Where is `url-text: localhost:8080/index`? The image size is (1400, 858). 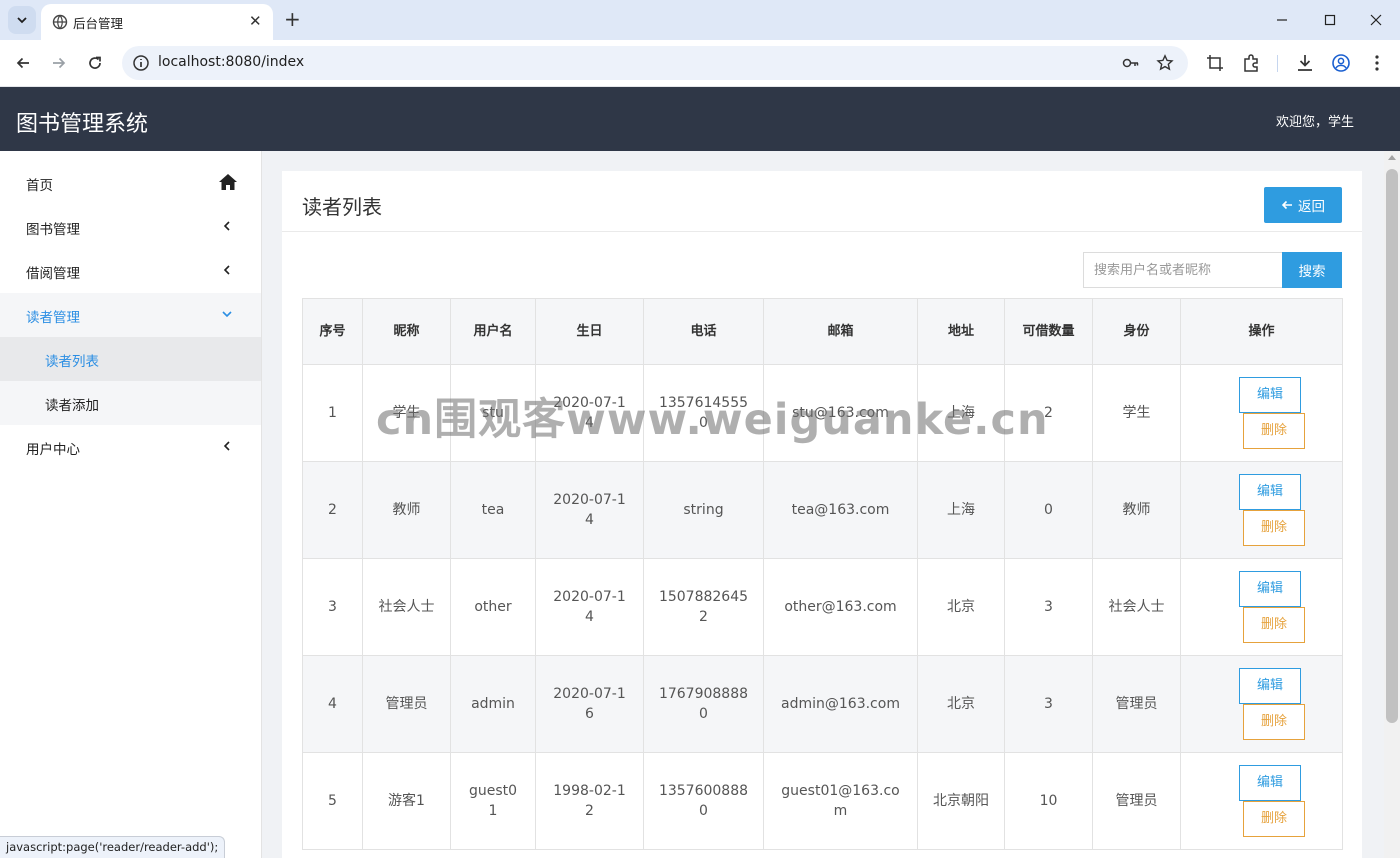
url-text: localhost:8080/index is located at coordinates (231, 62).